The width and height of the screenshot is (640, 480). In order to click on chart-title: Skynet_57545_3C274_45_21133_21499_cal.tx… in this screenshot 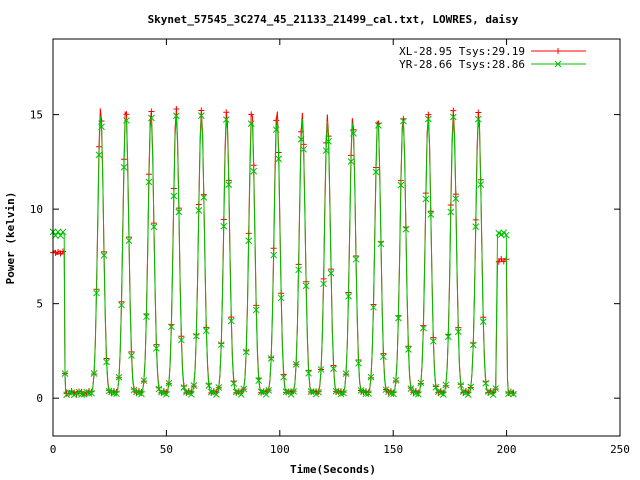, I will do `click(333, 19)`.